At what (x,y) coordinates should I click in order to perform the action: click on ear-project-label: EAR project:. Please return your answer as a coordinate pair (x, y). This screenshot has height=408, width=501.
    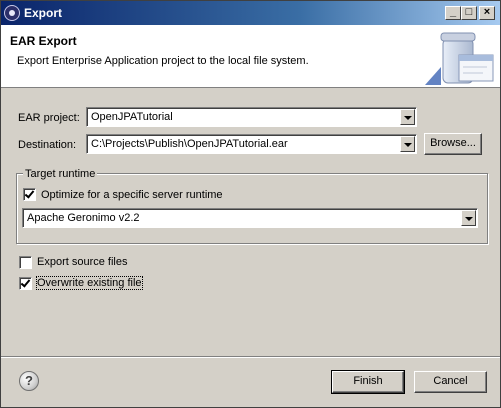
    Looking at the image, I should click on (49, 118).